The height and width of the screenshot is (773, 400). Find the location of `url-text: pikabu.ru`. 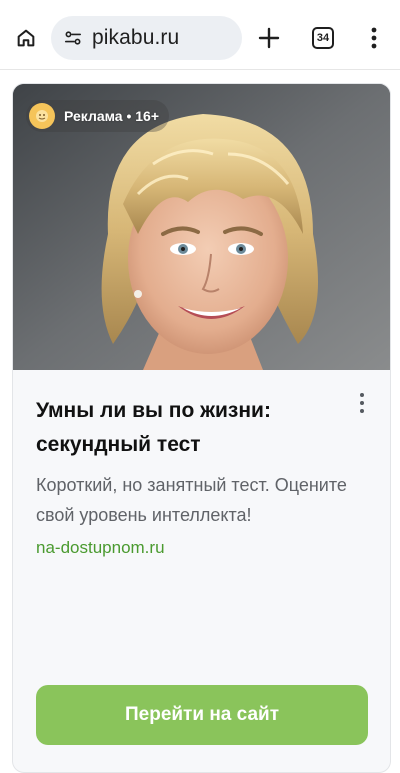

url-text: pikabu.ru is located at coordinates (136, 37).